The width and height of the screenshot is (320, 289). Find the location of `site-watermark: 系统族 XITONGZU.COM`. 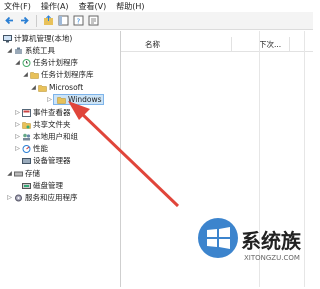

site-watermark: 系统族 XITONGZU.COM is located at coordinates (254, 246).